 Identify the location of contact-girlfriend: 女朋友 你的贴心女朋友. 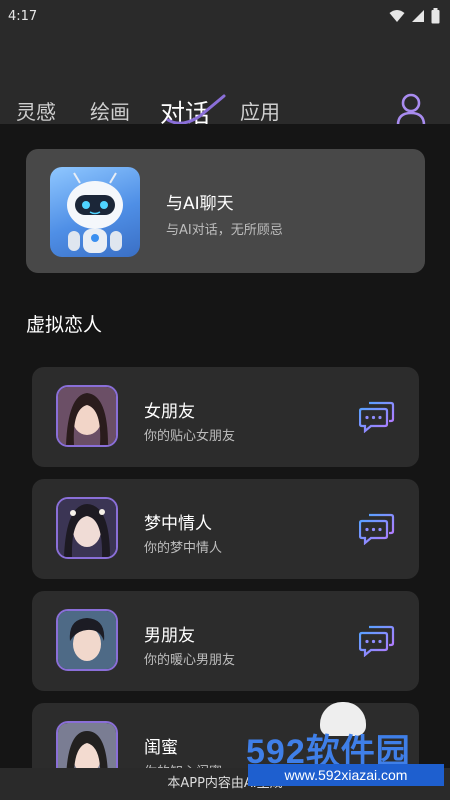
(225, 417).